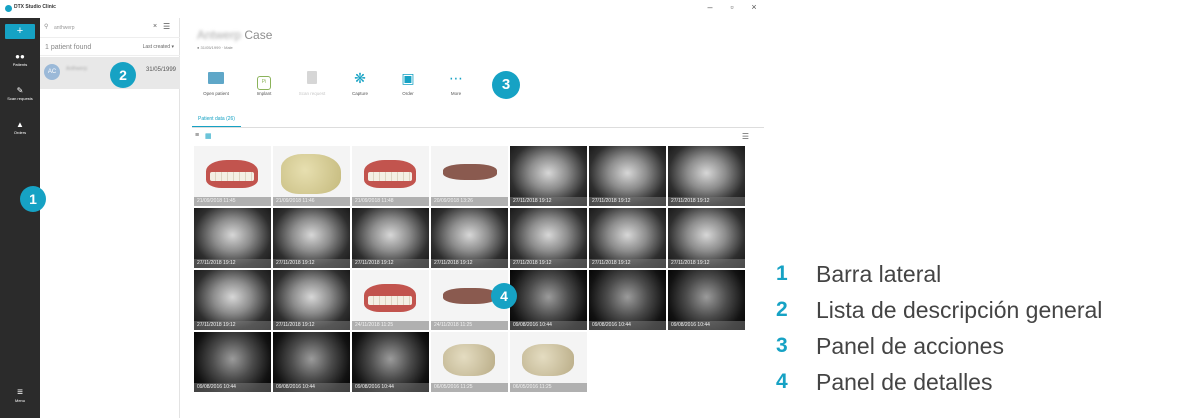 The height and width of the screenshot is (418, 1179). What do you see at coordinates (311, 176) in the screenshot?
I see `thumbnail-tile: 21/09/2018 11:46` at bounding box center [311, 176].